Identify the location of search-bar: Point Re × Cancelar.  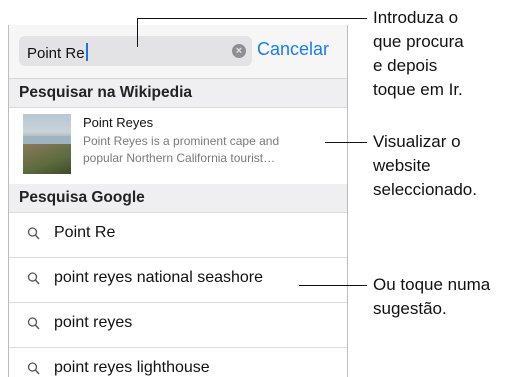
(178, 52).